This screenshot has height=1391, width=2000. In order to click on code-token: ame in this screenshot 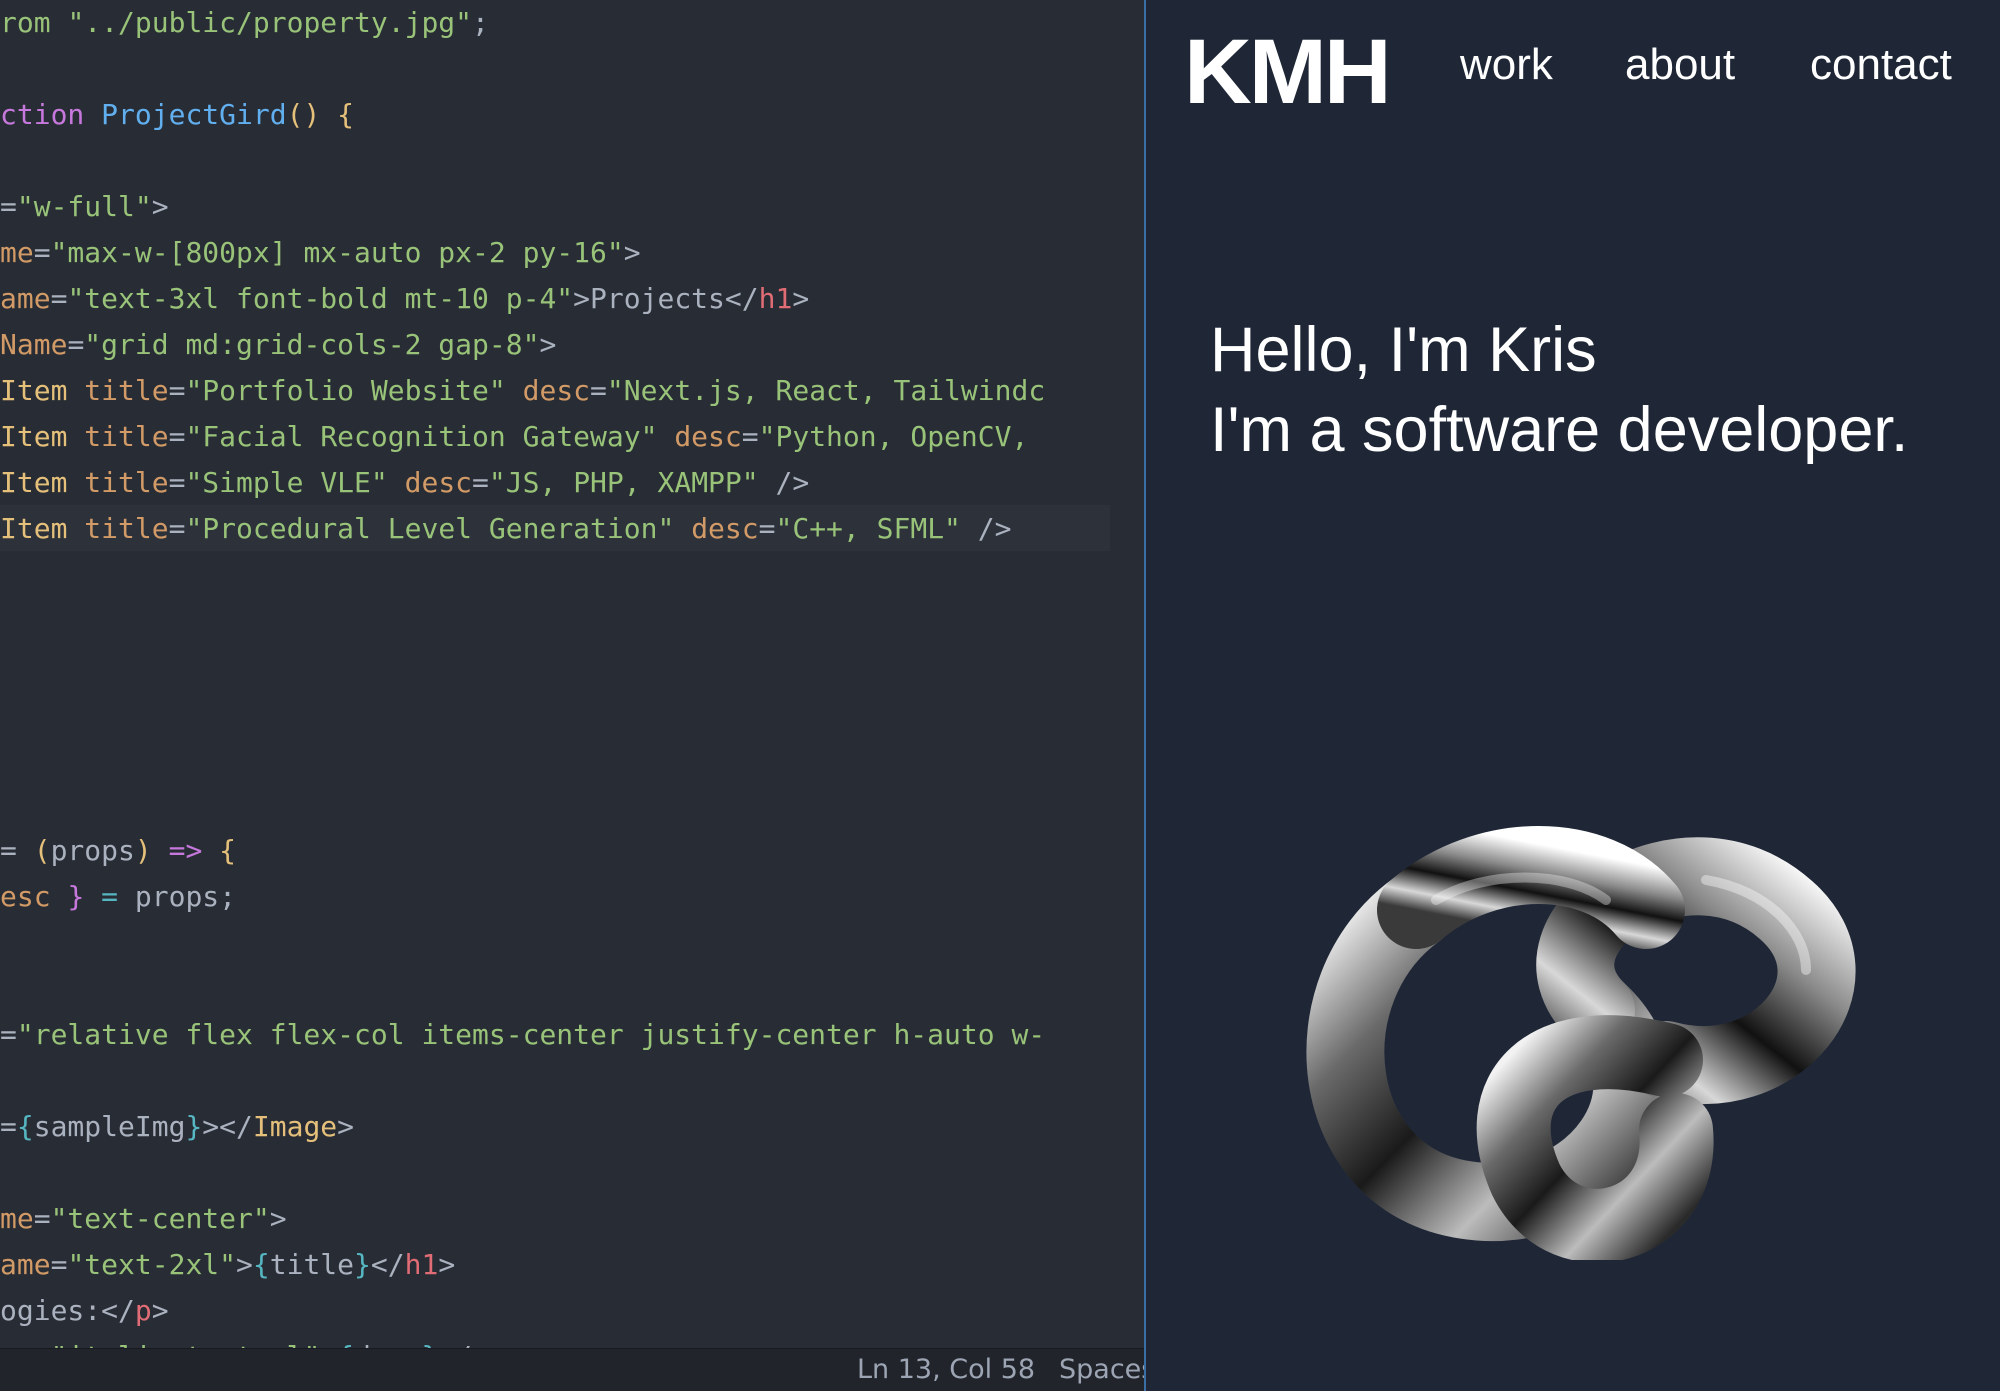, I will do `click(25, 298)`.